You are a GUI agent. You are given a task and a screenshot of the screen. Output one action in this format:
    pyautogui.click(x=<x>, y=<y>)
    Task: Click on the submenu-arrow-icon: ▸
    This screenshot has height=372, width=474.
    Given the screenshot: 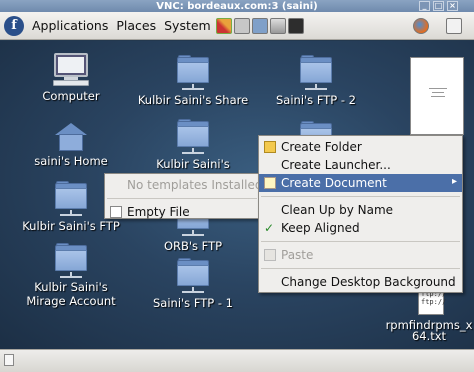 What is the action you would take?
    pyautogui.click(x=454, y=181)
    